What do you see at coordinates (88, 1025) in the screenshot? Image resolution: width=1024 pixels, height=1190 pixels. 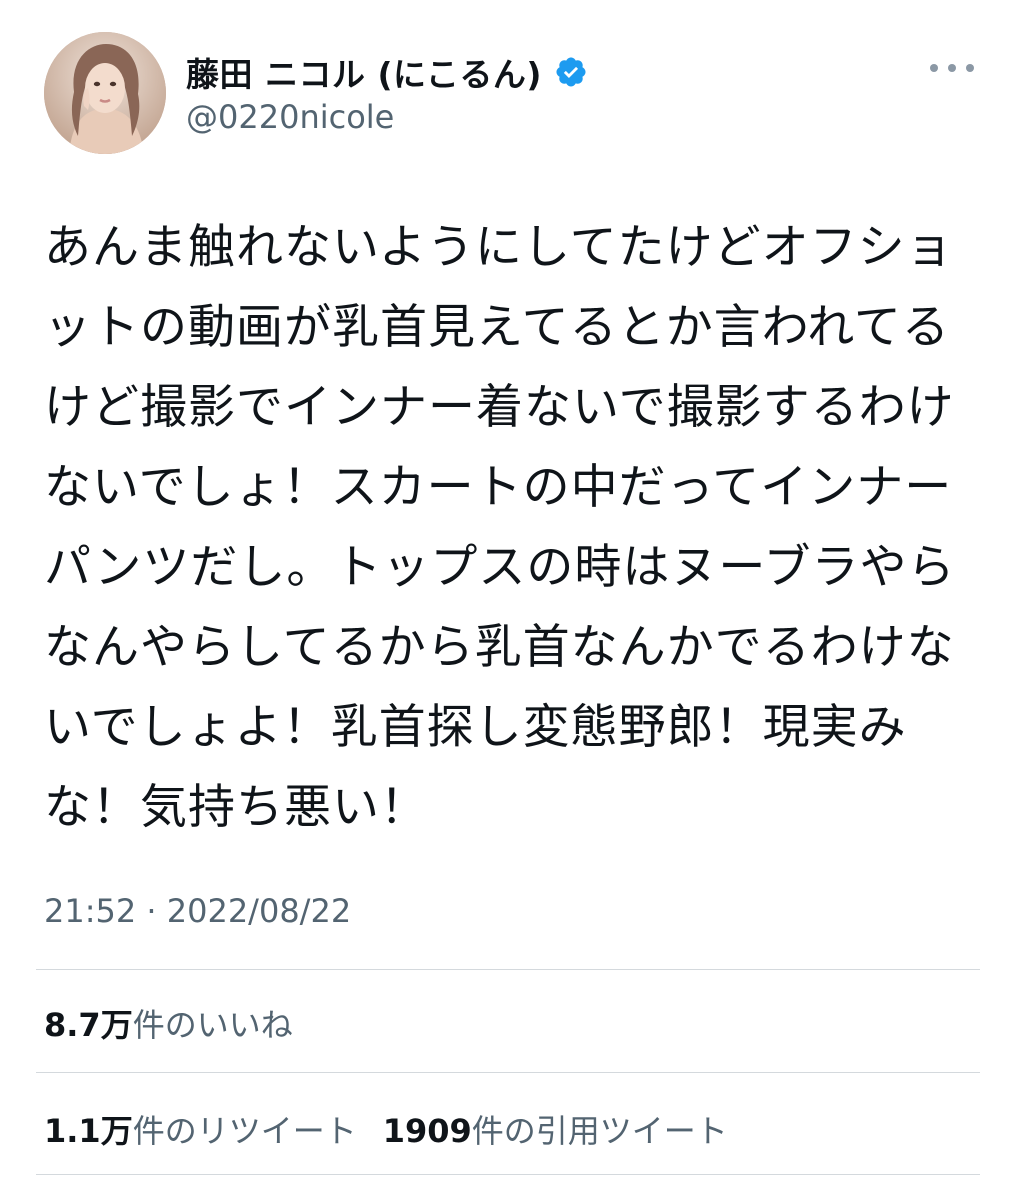 I see `likes-count: 8.7万` at bounding box center [88, 1025].